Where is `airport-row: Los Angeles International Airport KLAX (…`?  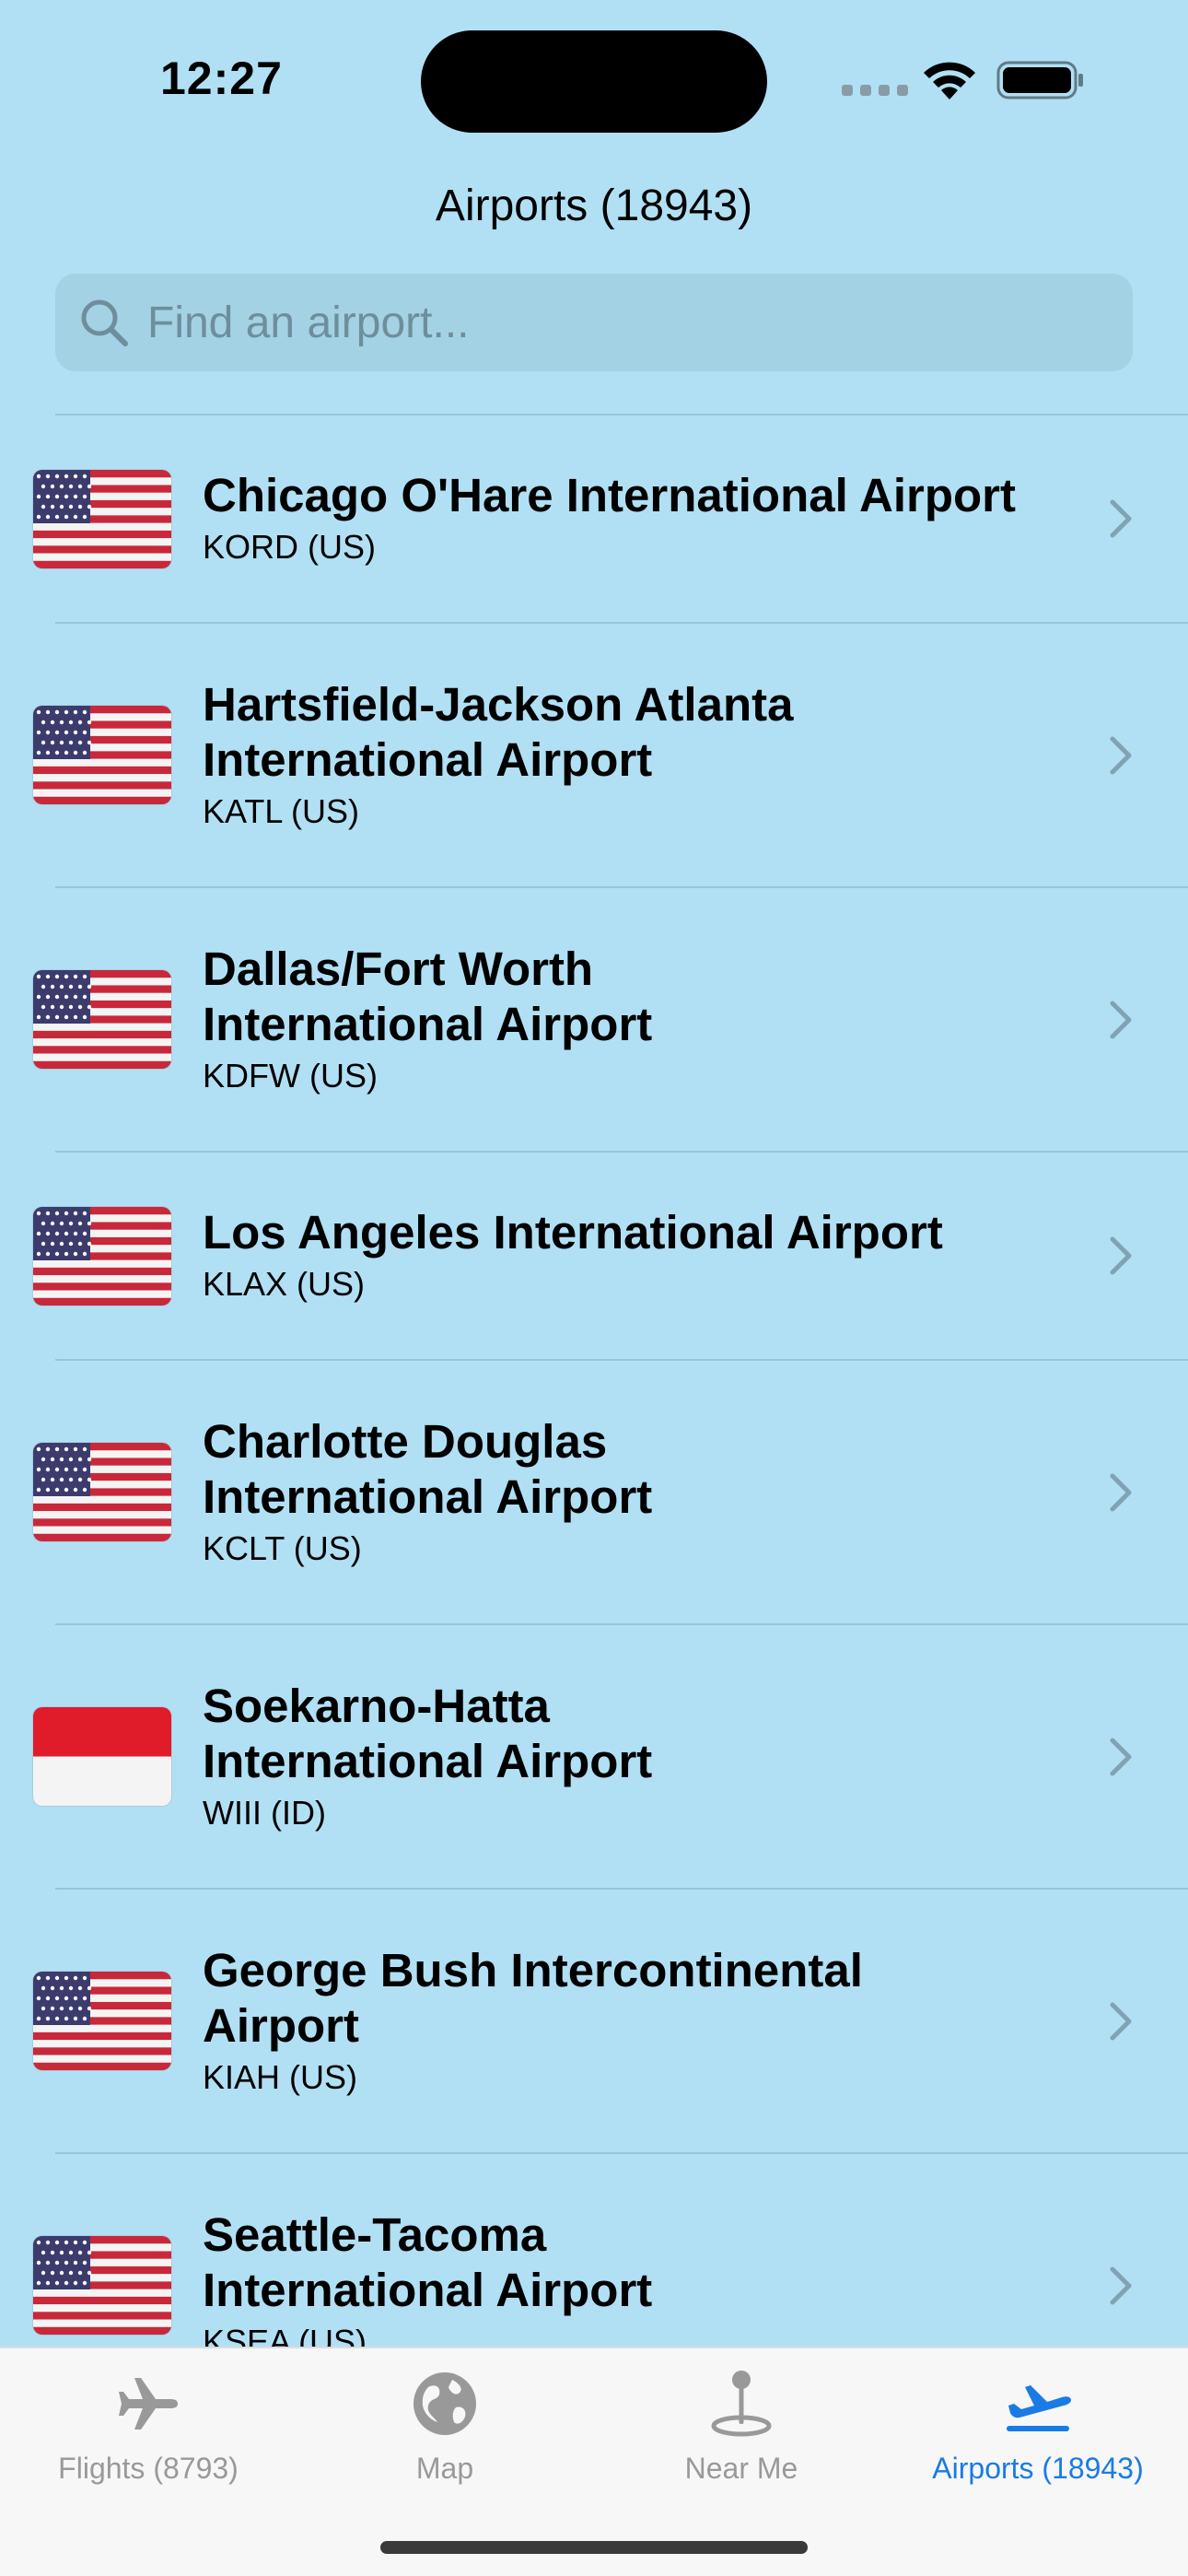 airport-row: Los Angeles International Airport KLAX (… is located at coordinates (594, 1256).